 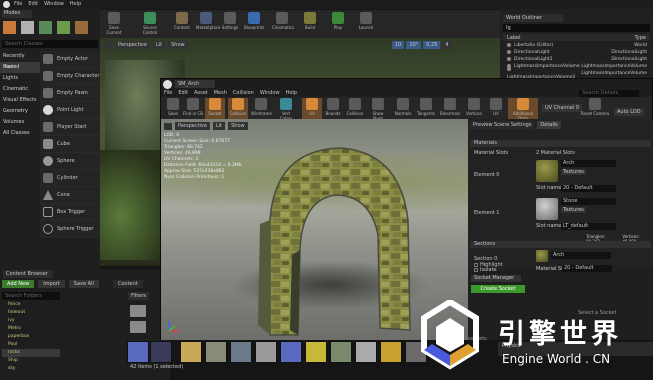 I want to click on world-outliner-tab: World Outliner, so click(x=533, y=18).